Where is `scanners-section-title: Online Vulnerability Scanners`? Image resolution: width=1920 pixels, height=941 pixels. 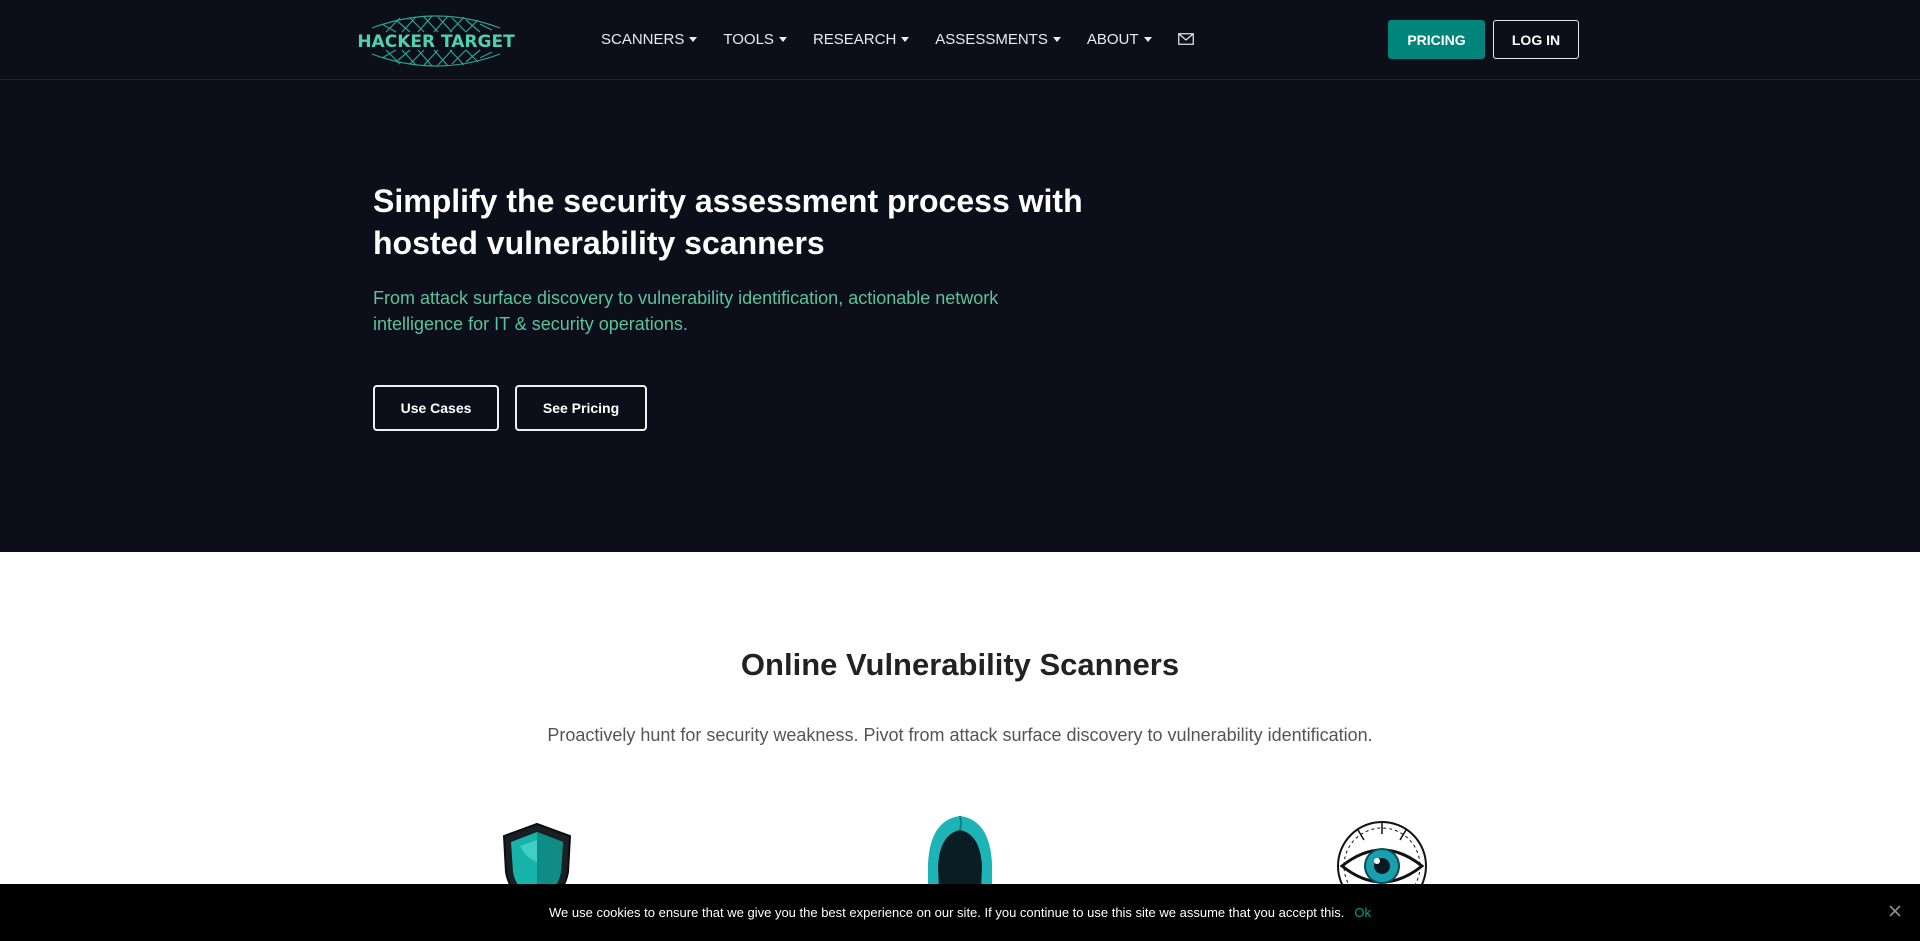
scanners-section-title: Online Vulnerability Scanners is located at coordinates (960, 664).